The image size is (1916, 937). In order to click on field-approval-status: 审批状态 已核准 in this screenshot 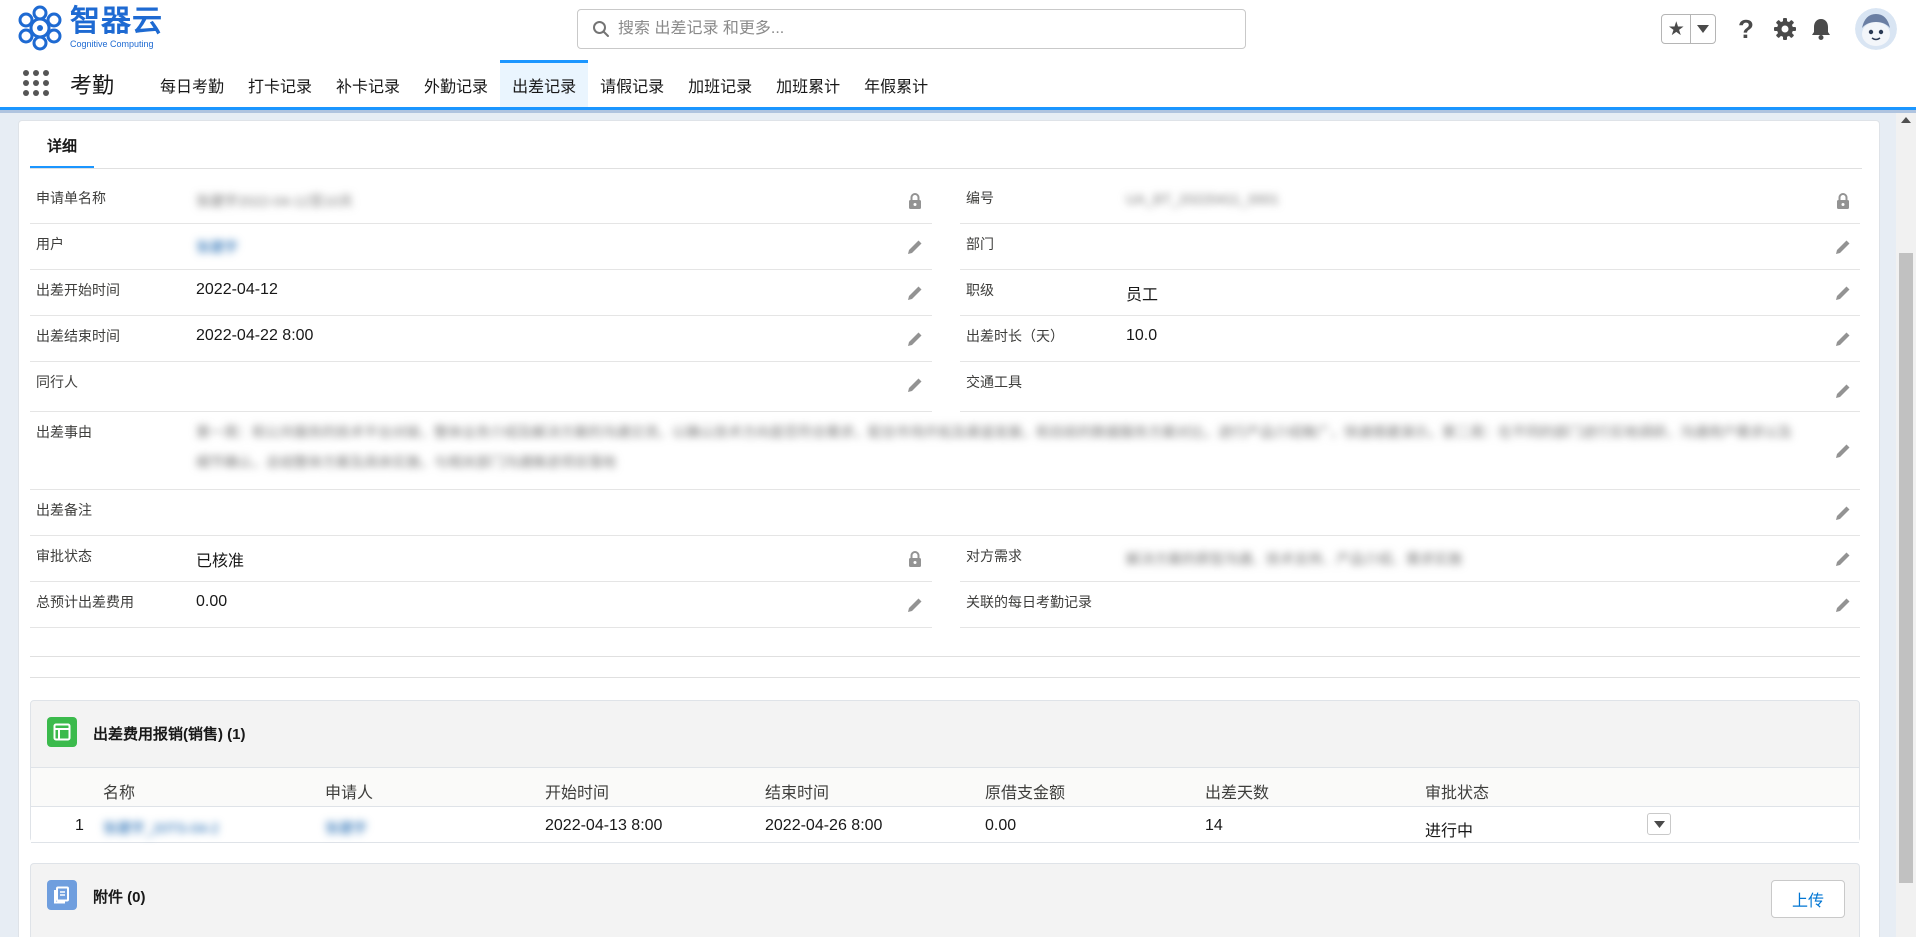, I will do `click(481, 559)`.